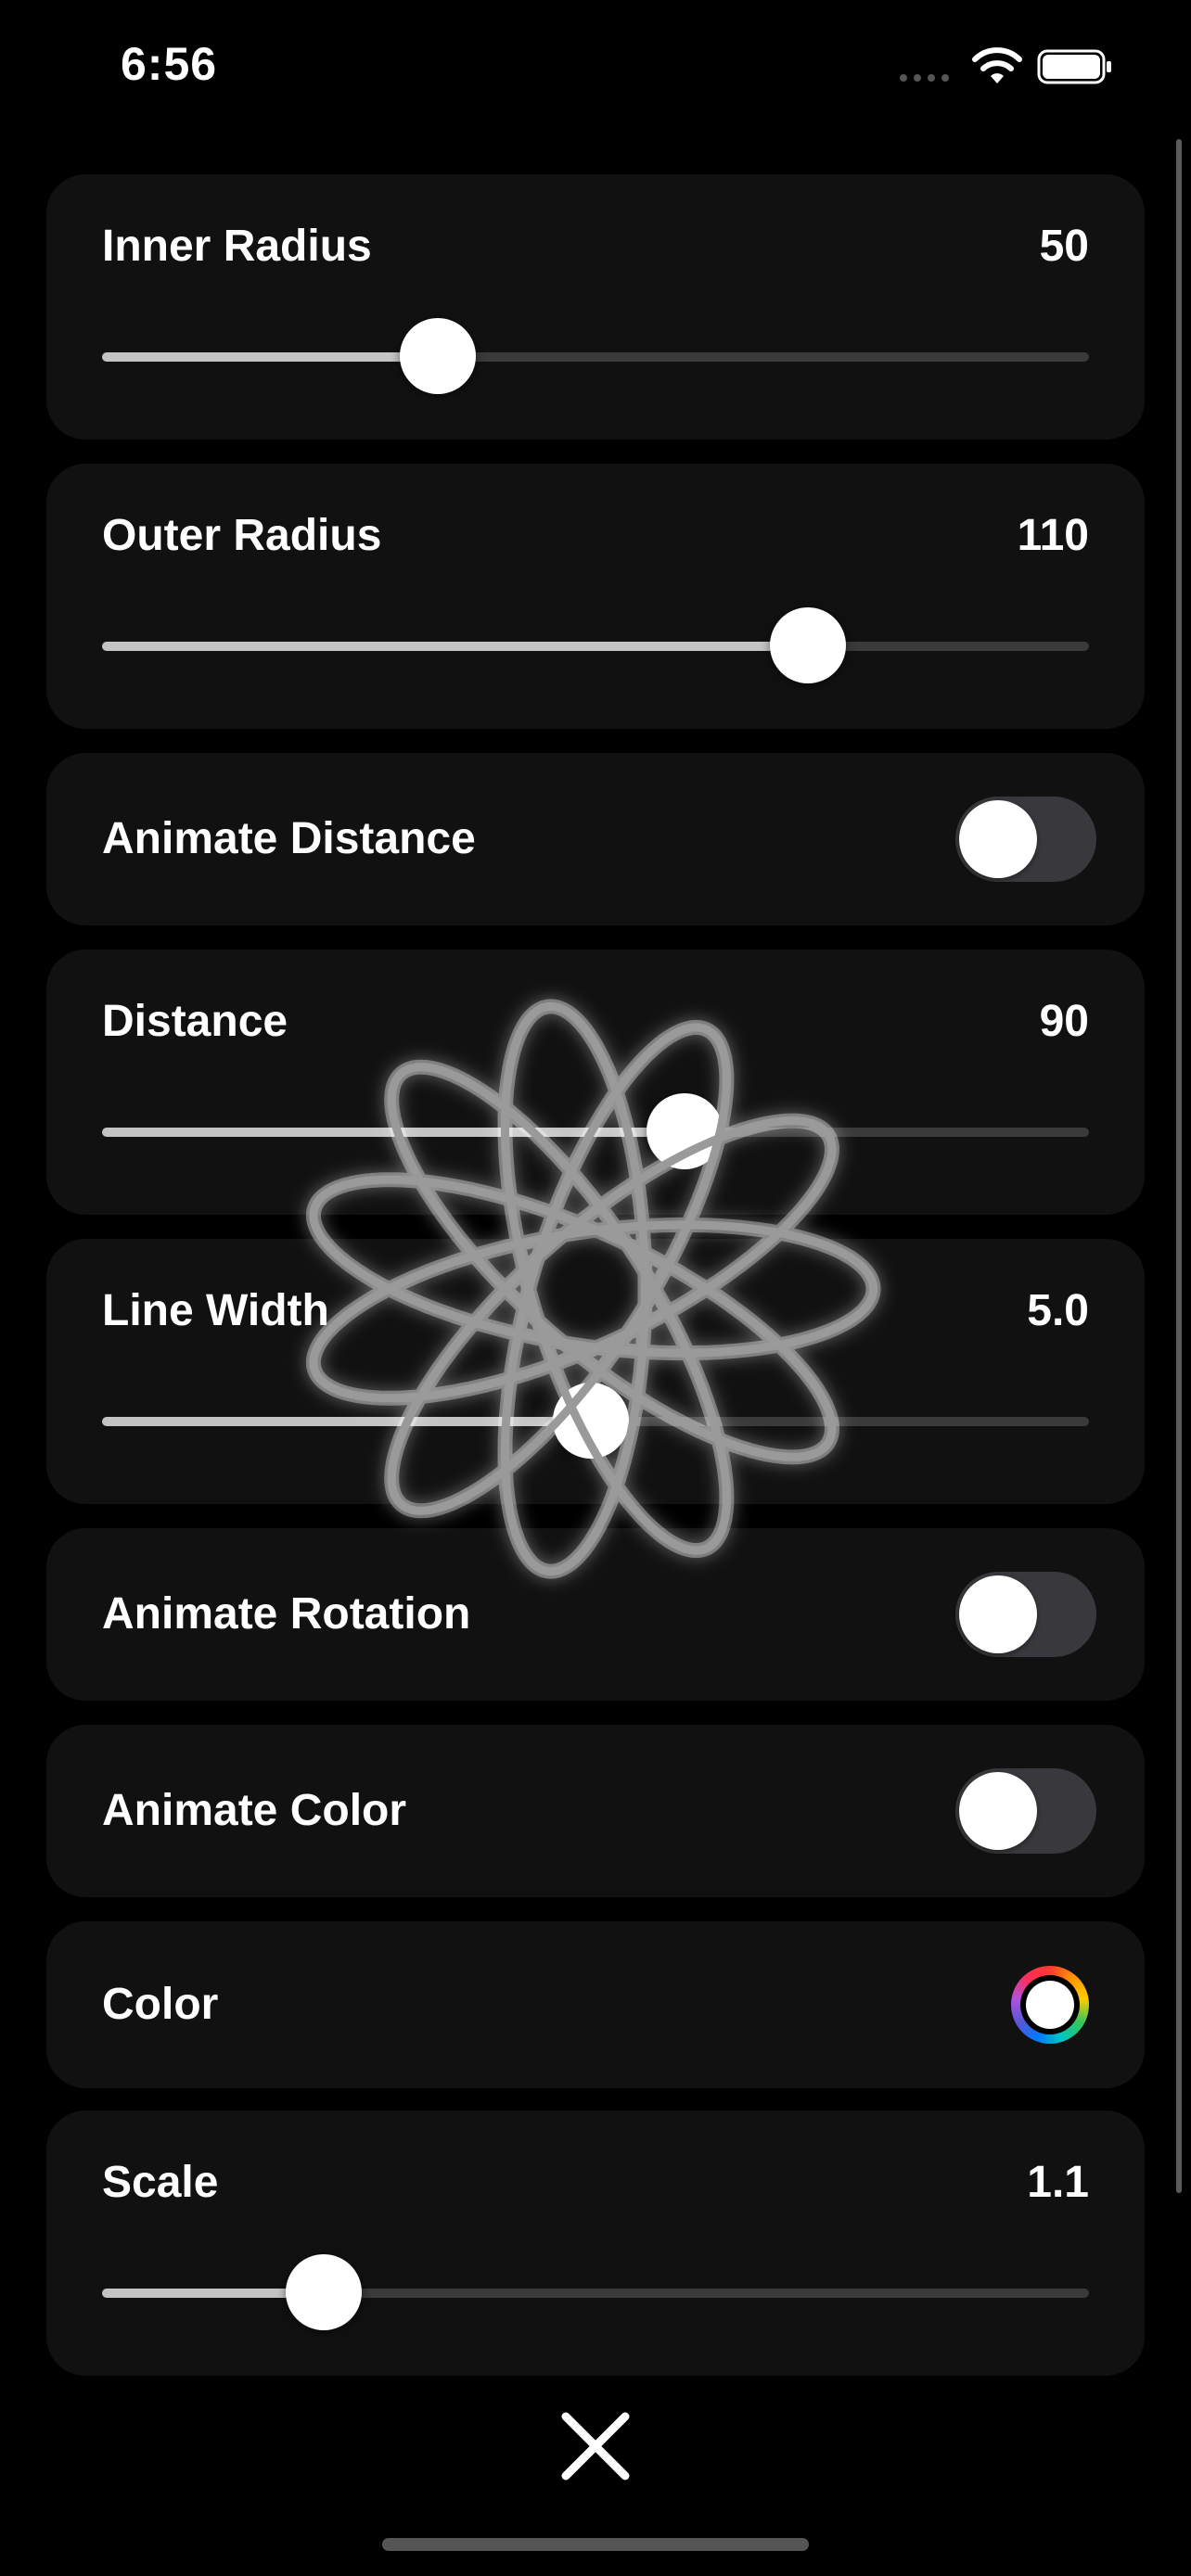 The width and height of the screenshot is (1191, 2576). Describe the element at coordinates (595, 2244) in the screenshot. I see `scale-panel: Scale 1.1` at that location.